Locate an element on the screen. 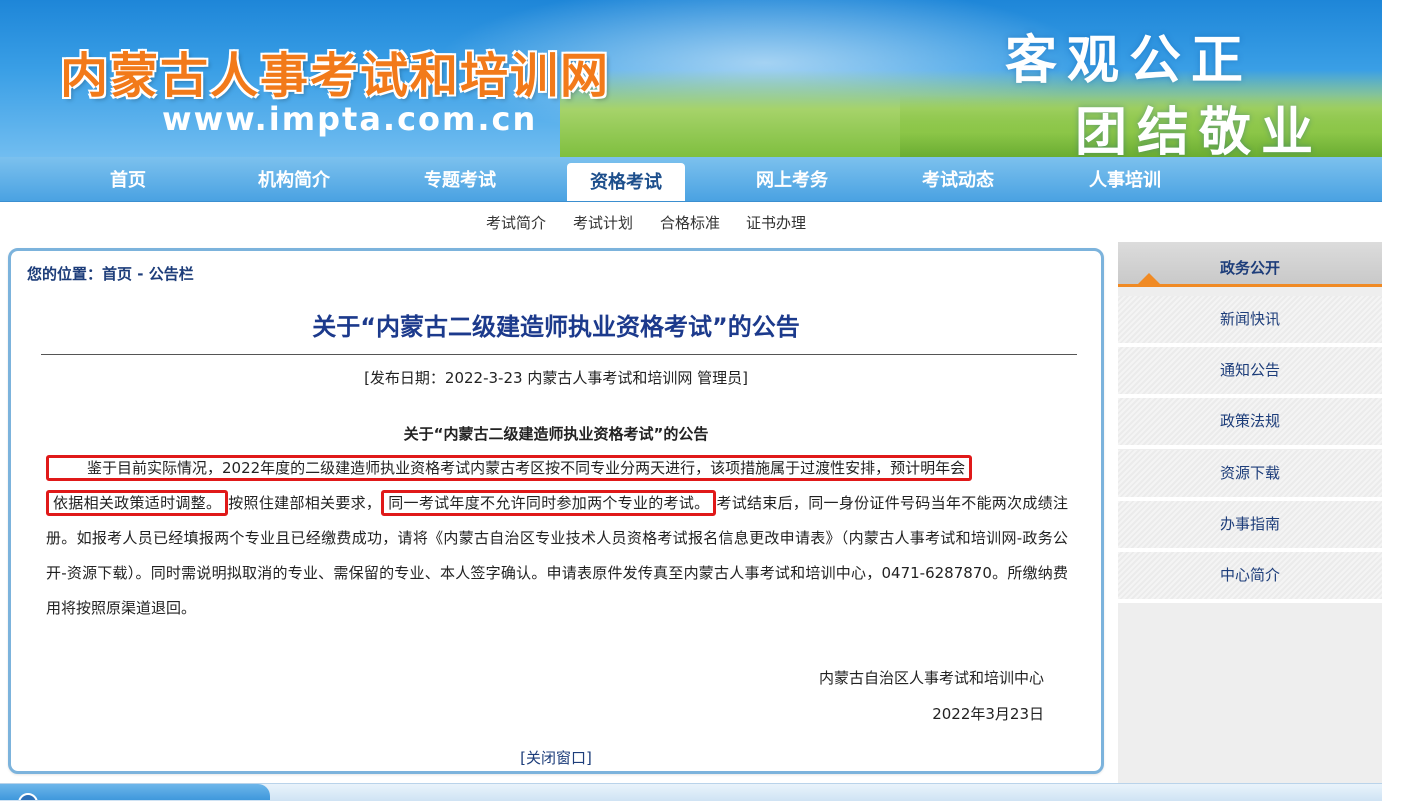 The width and height of the screenshot is (1414, 801). nav-exam-news: 考试动态 is located at coordinates (958, 179).